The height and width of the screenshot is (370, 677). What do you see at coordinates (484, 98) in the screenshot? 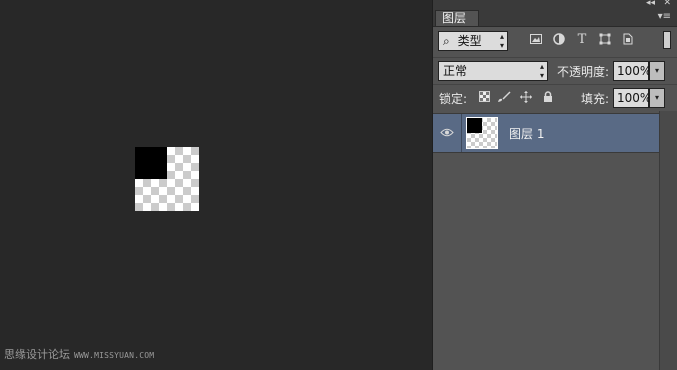
I see `lock-transparent-pixels-icon` at bounding box center [484, 98].